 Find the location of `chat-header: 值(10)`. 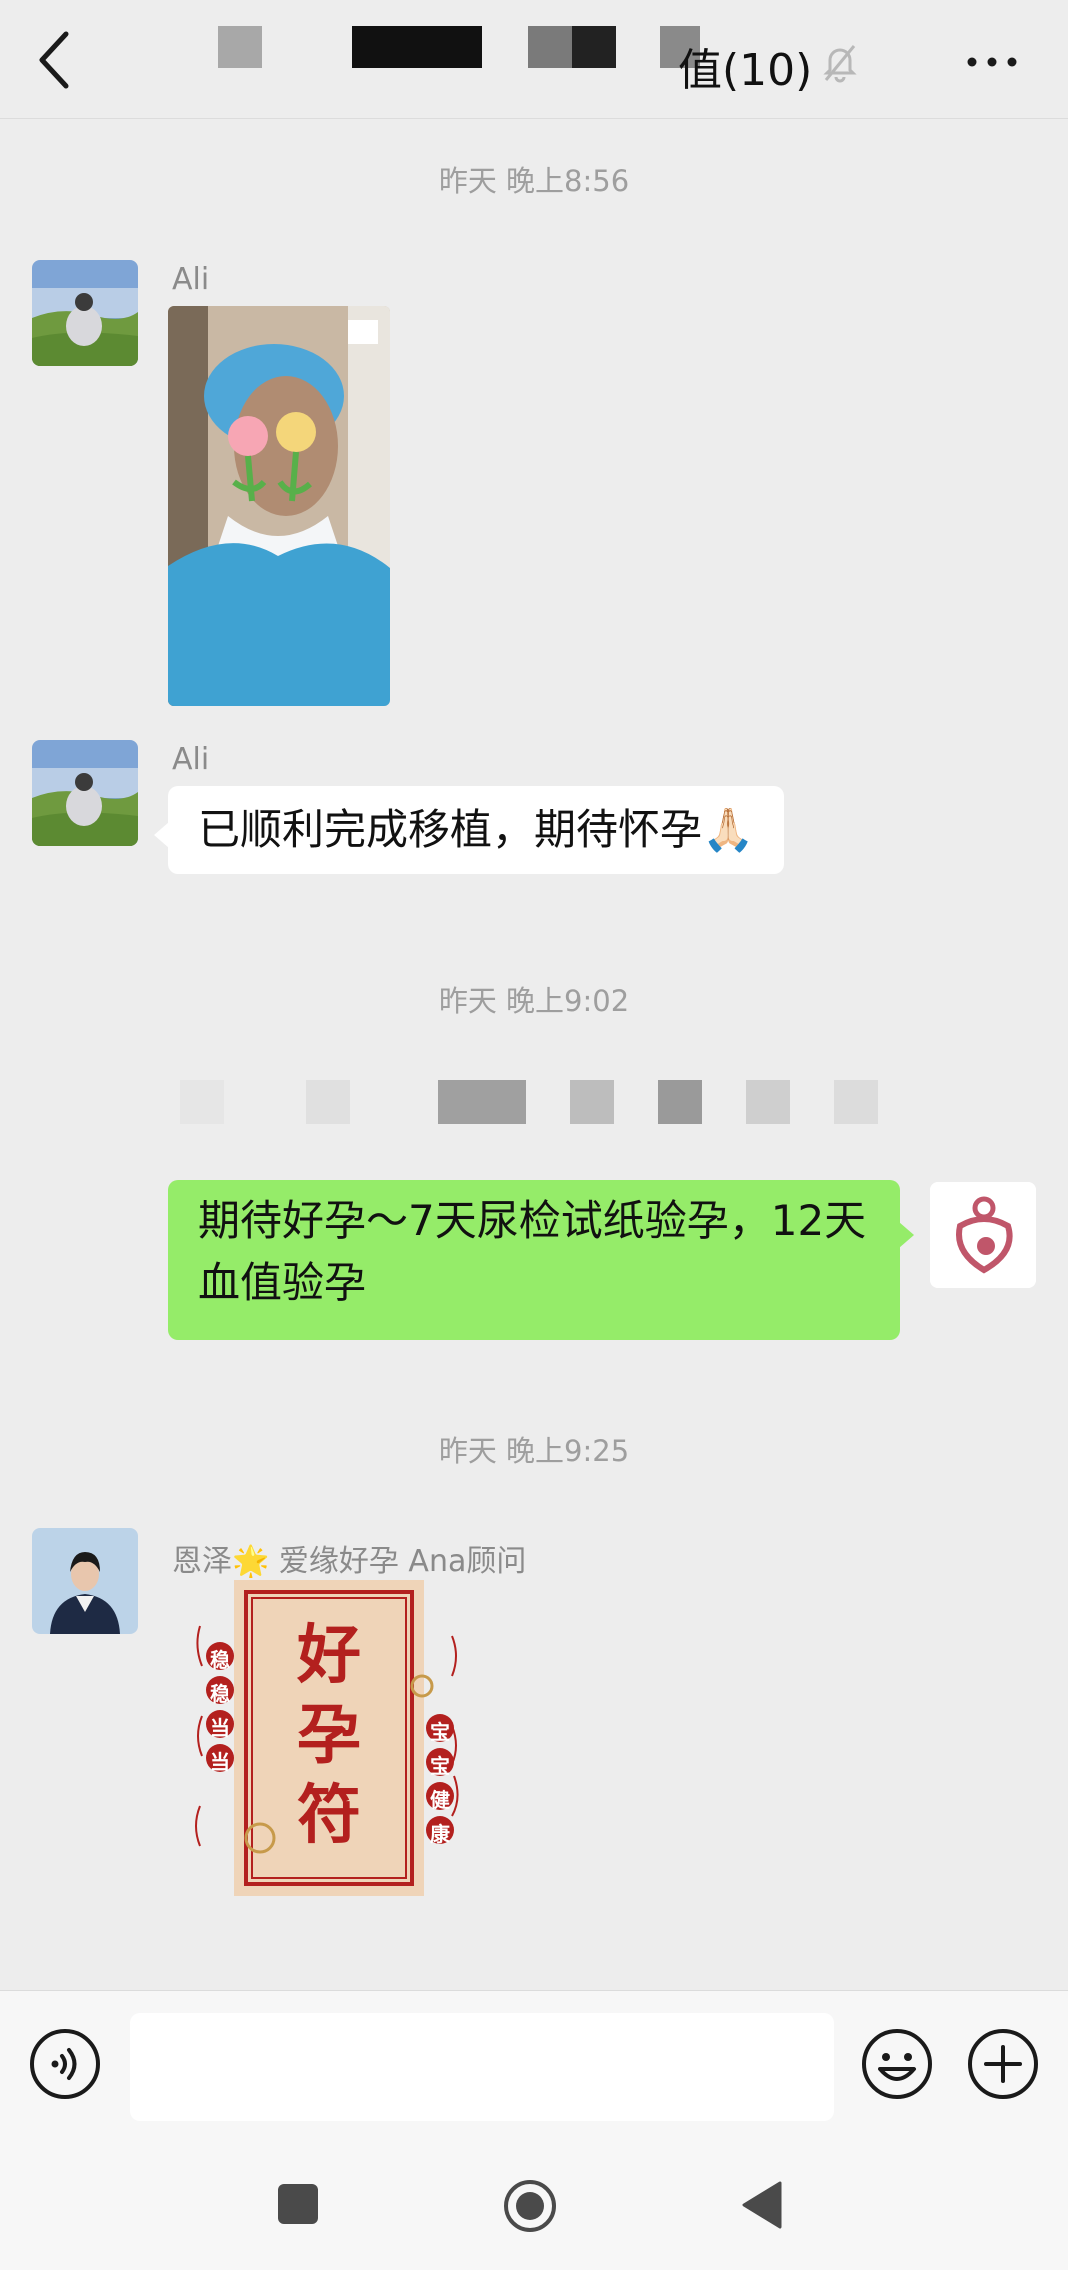

chat-header: 值(10) is located at coordinates (534, 59).